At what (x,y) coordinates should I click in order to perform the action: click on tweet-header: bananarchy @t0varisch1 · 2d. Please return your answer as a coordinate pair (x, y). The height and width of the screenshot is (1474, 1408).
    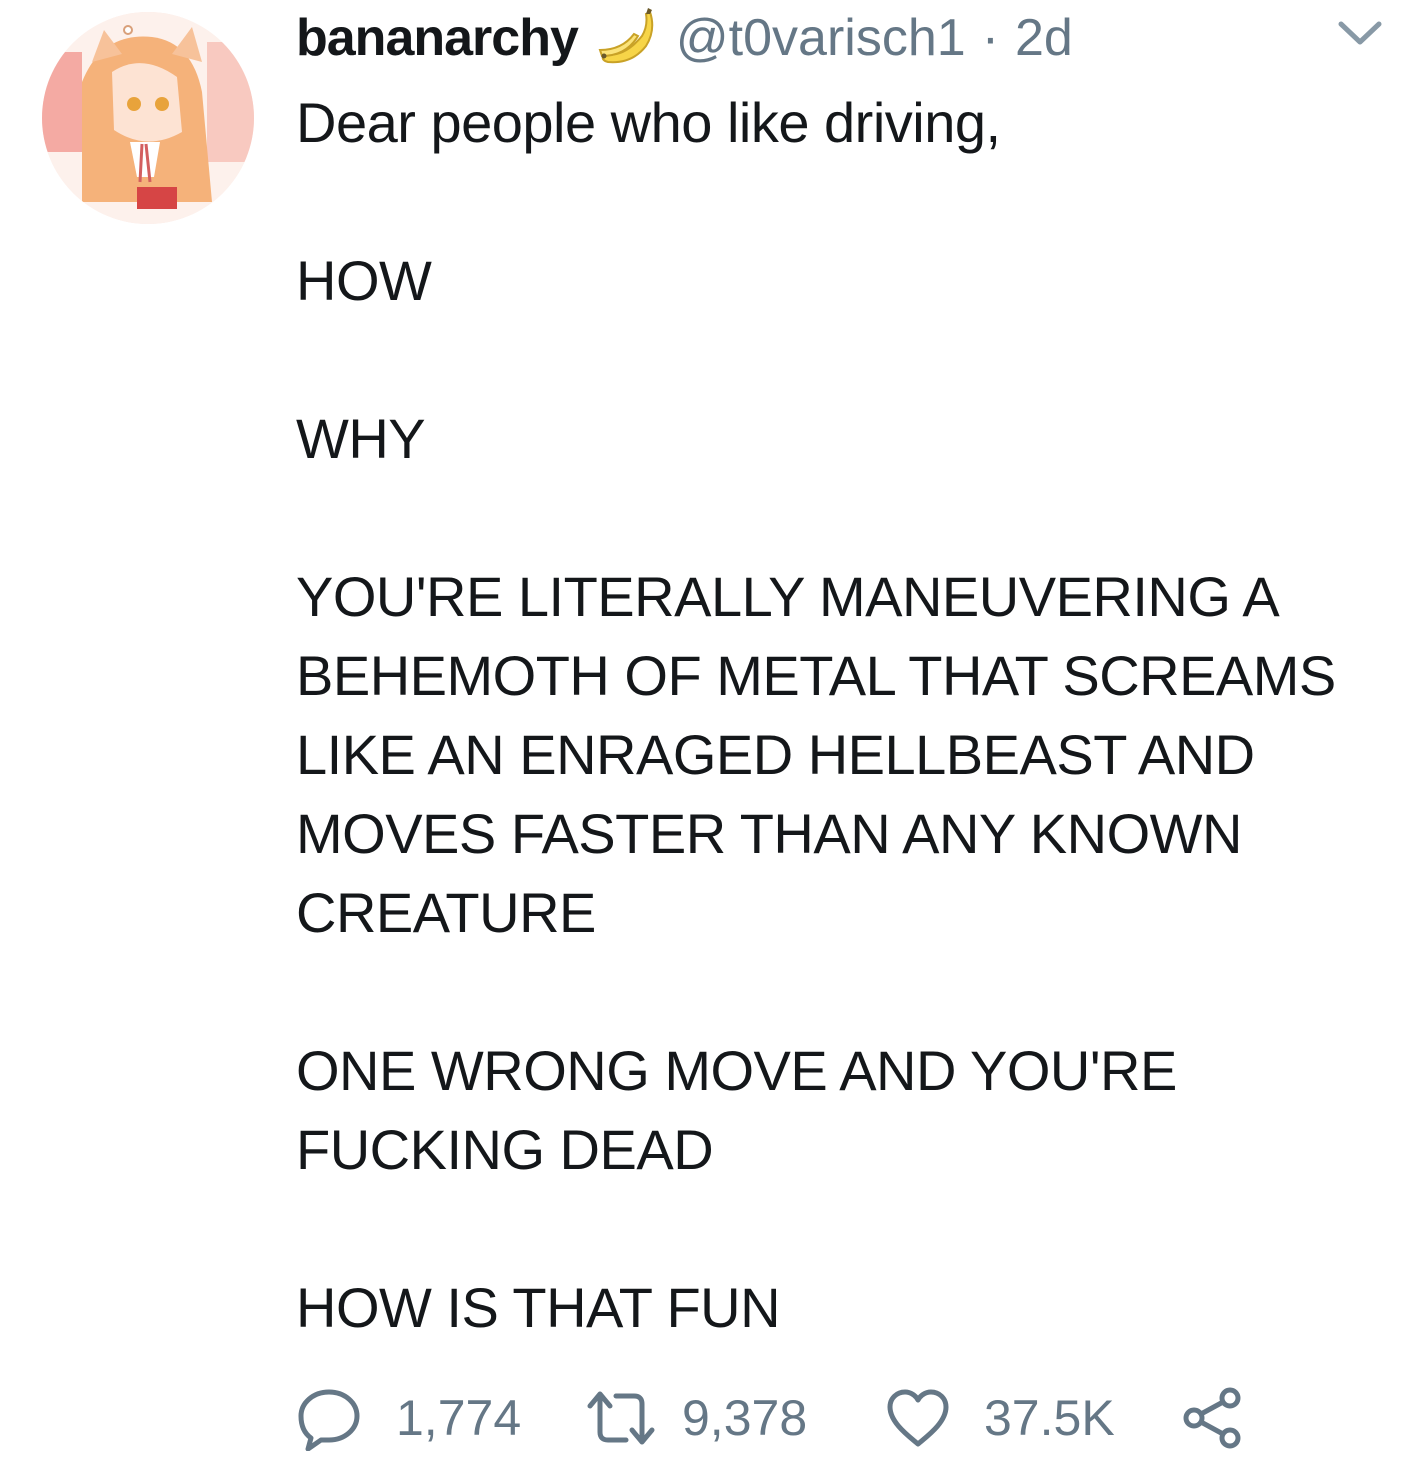
    Looking at the image, I should click on (684, 38).